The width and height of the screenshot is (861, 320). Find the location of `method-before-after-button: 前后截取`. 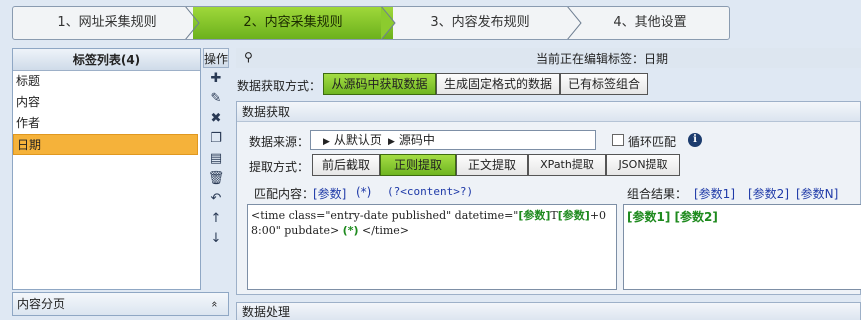

method-before-after-button: 前后截取 is located at coordinates (346, 165).